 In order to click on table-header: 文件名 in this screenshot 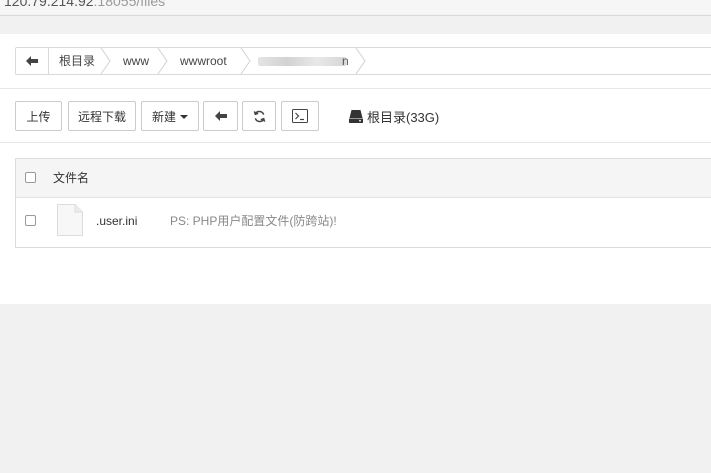, I will do `click(363, 178)`.